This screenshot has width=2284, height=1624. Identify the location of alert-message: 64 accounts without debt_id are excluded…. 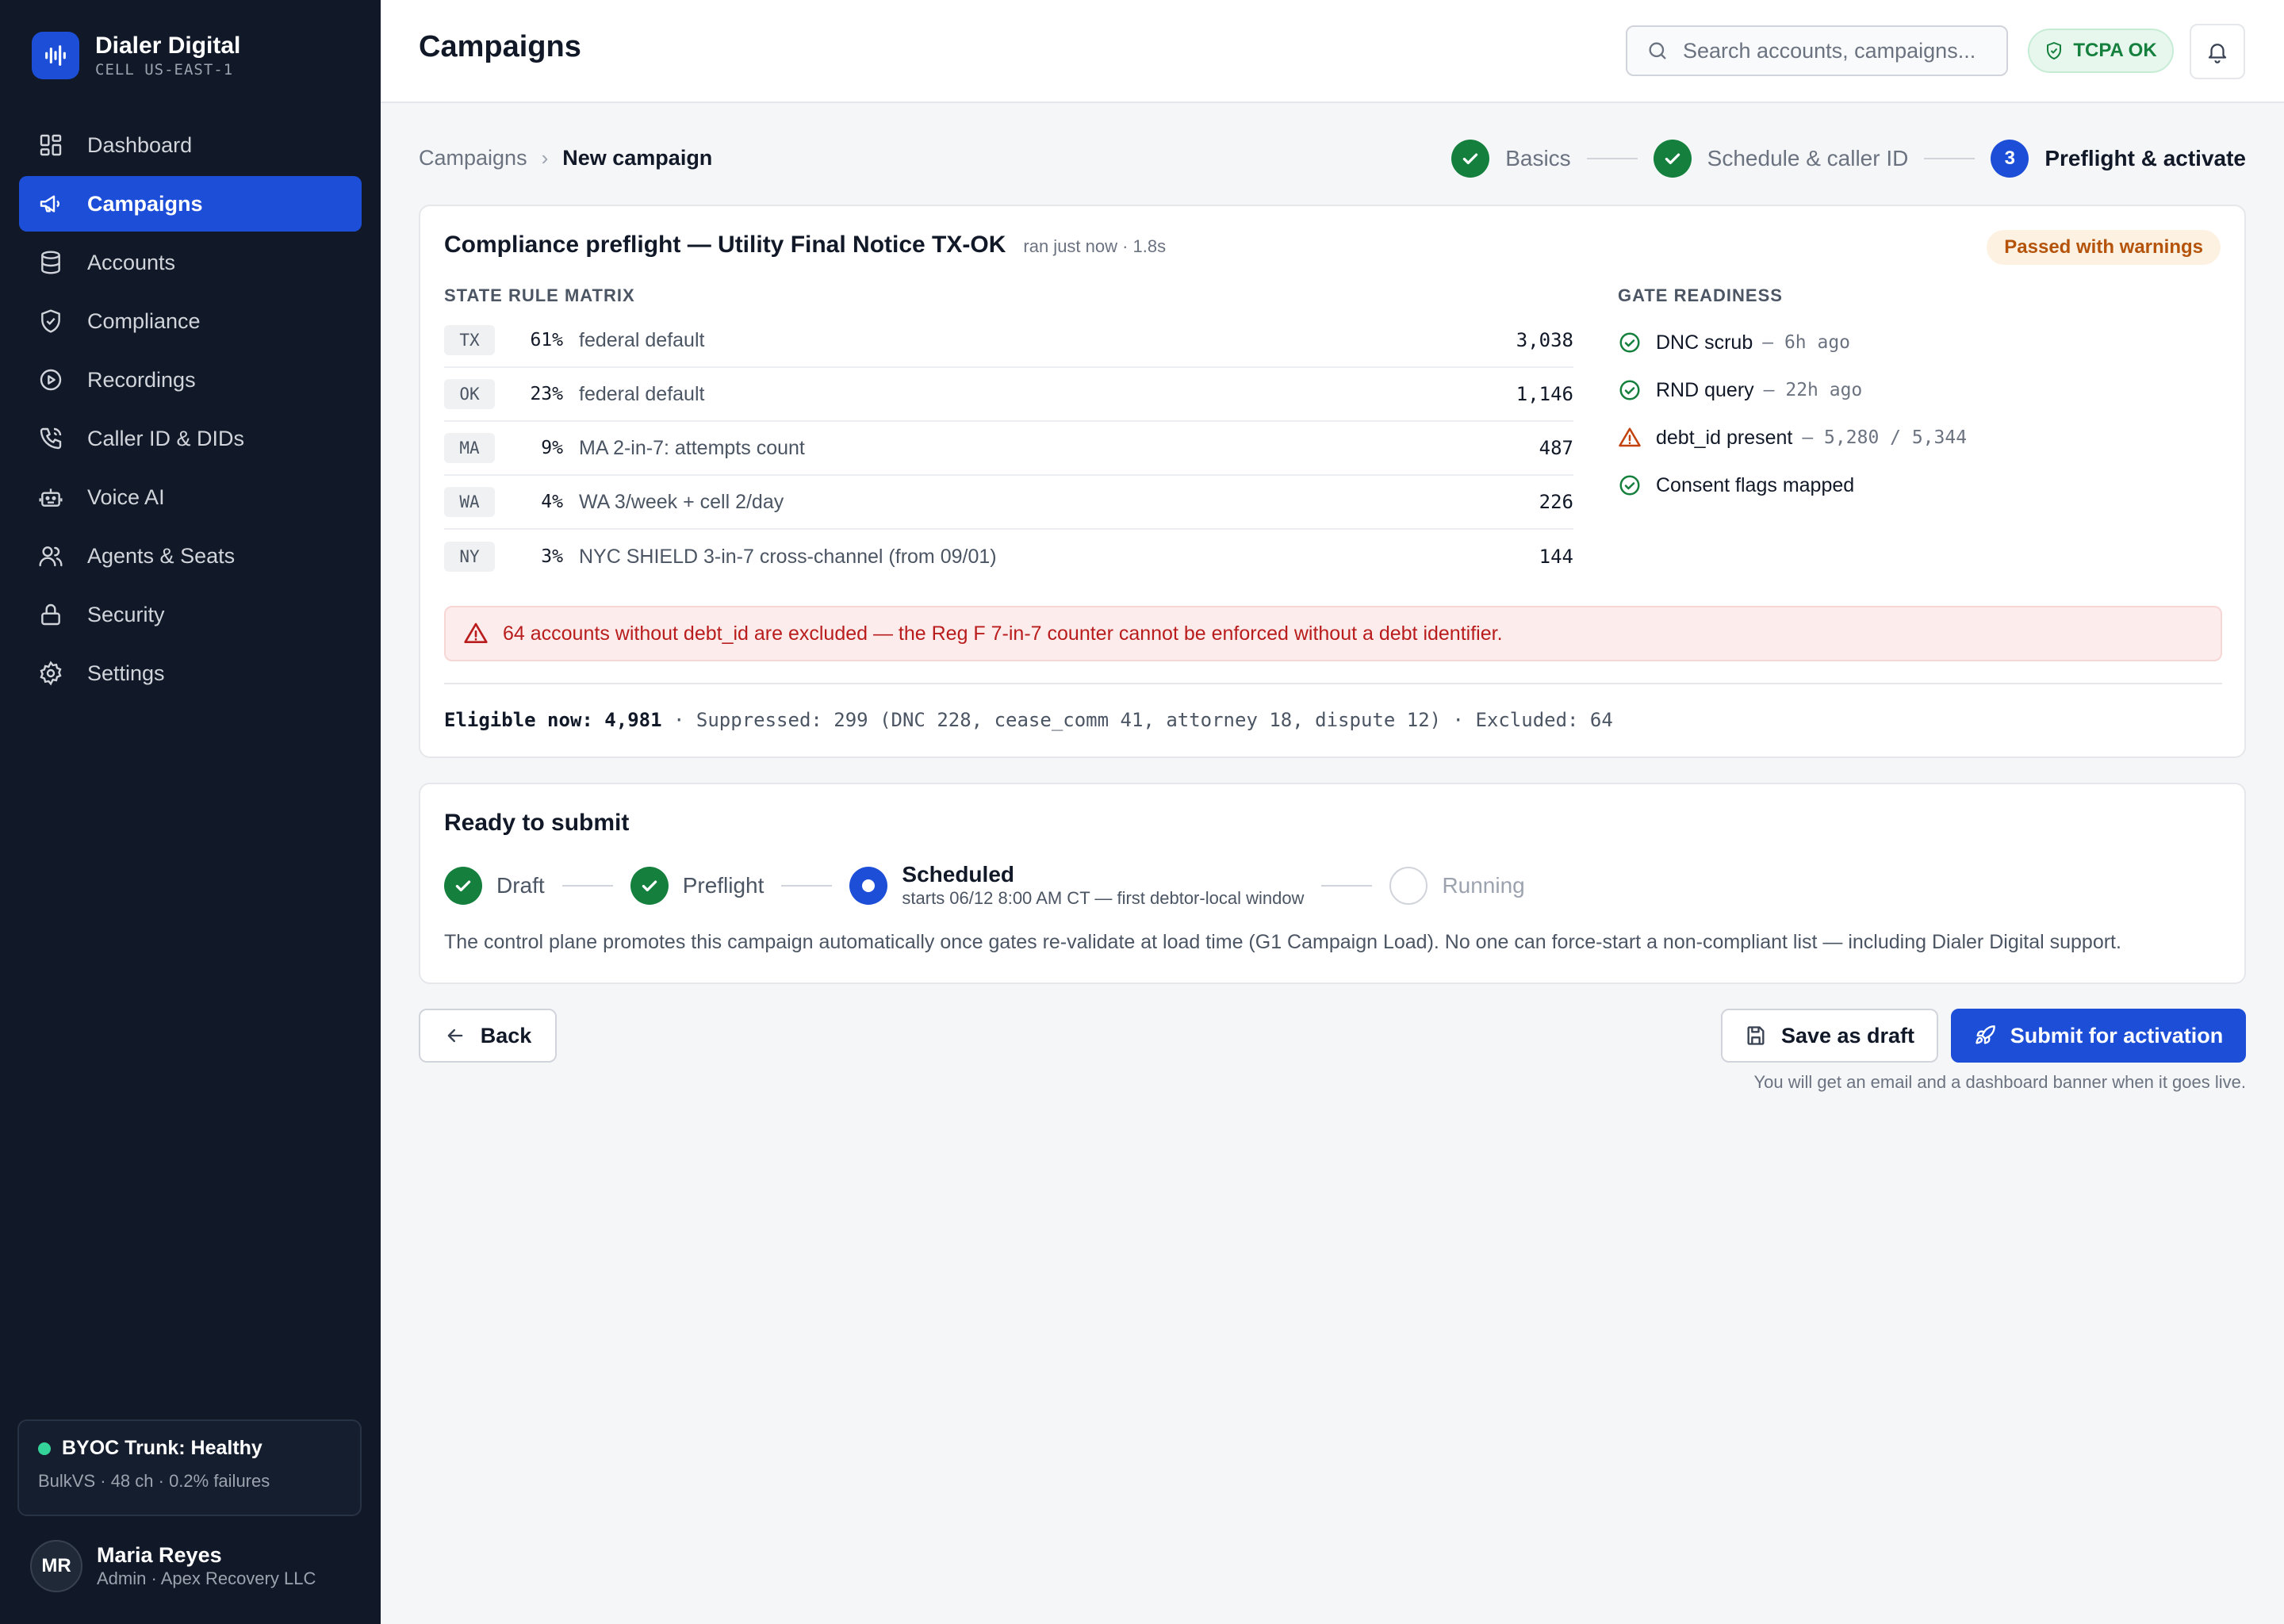
(1003, 633).